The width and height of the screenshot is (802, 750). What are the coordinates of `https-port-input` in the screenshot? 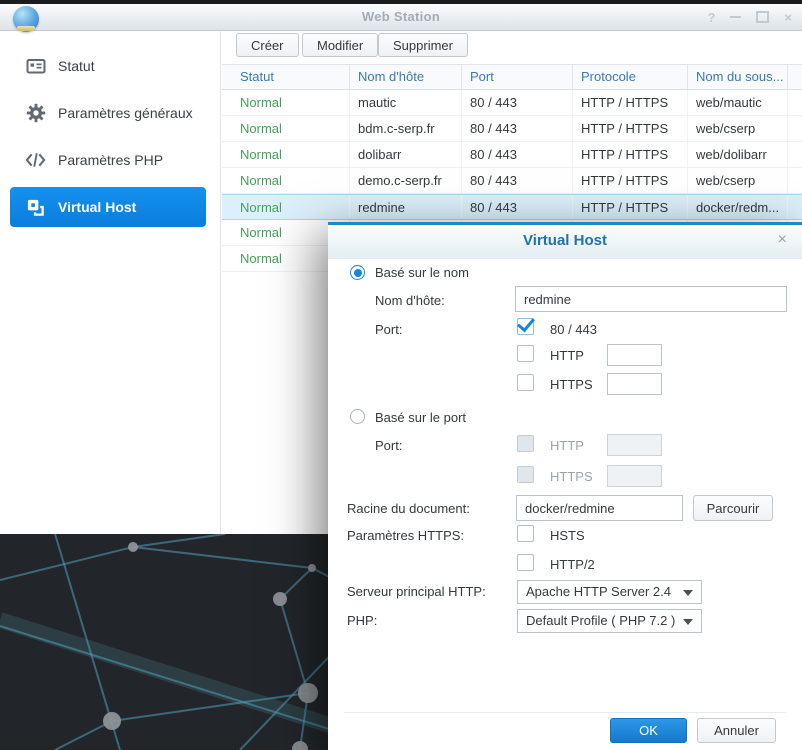 It's located at (634, 384).